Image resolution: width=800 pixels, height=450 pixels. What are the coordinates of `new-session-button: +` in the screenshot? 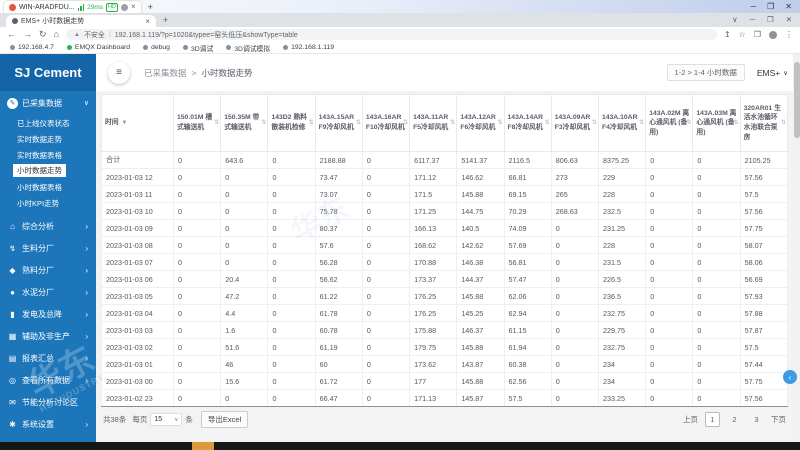 It's located at (150, 7).